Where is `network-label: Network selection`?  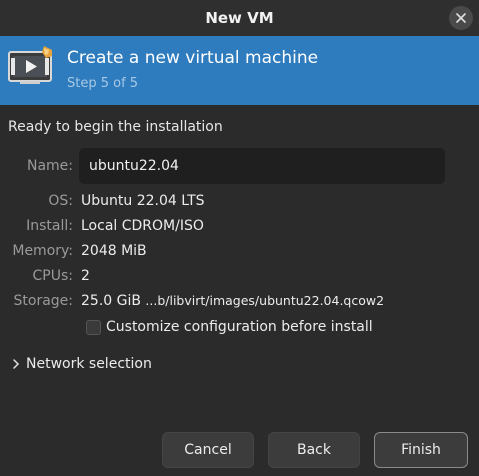
network-label: Network selection is located at coordinates (89, 364).